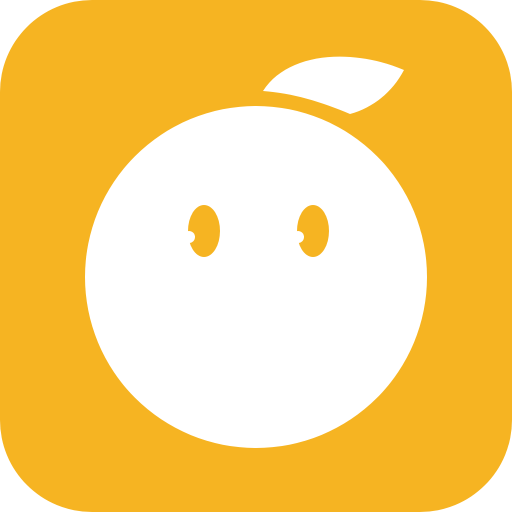 The height and width of the screenshot is (512, 512). Describe the element at coordinates (313, 231) in the screenshot. I see `right-eye-icon` at that location.